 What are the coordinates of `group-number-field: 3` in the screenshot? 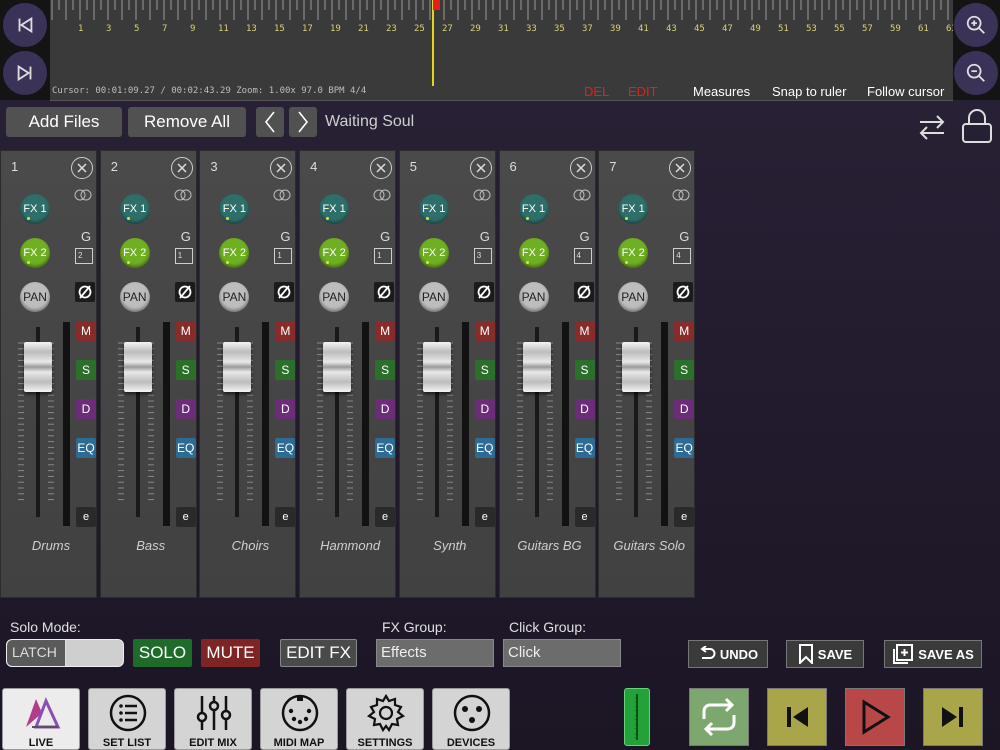 It's located at (482, 256).